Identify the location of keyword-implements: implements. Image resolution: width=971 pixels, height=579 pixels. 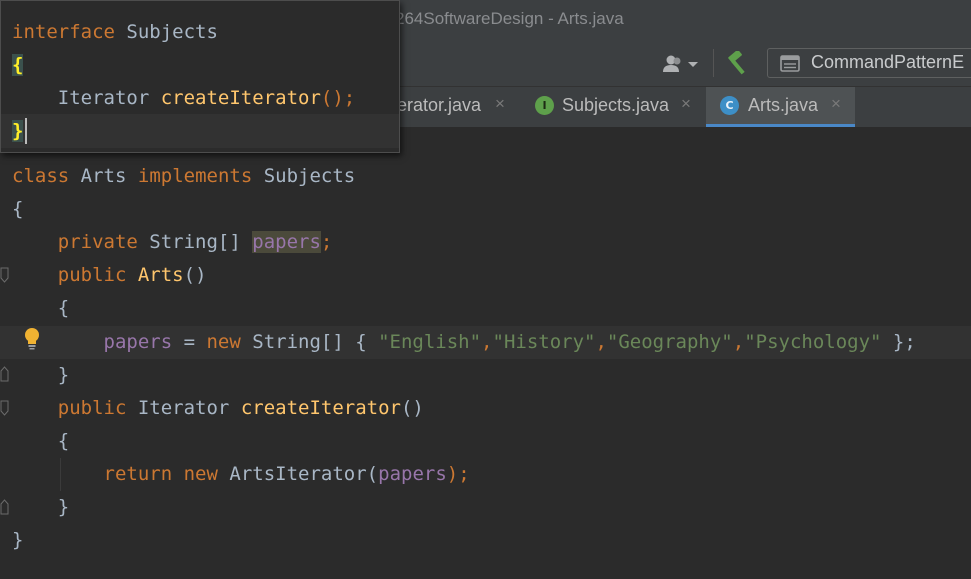
(195, 176).